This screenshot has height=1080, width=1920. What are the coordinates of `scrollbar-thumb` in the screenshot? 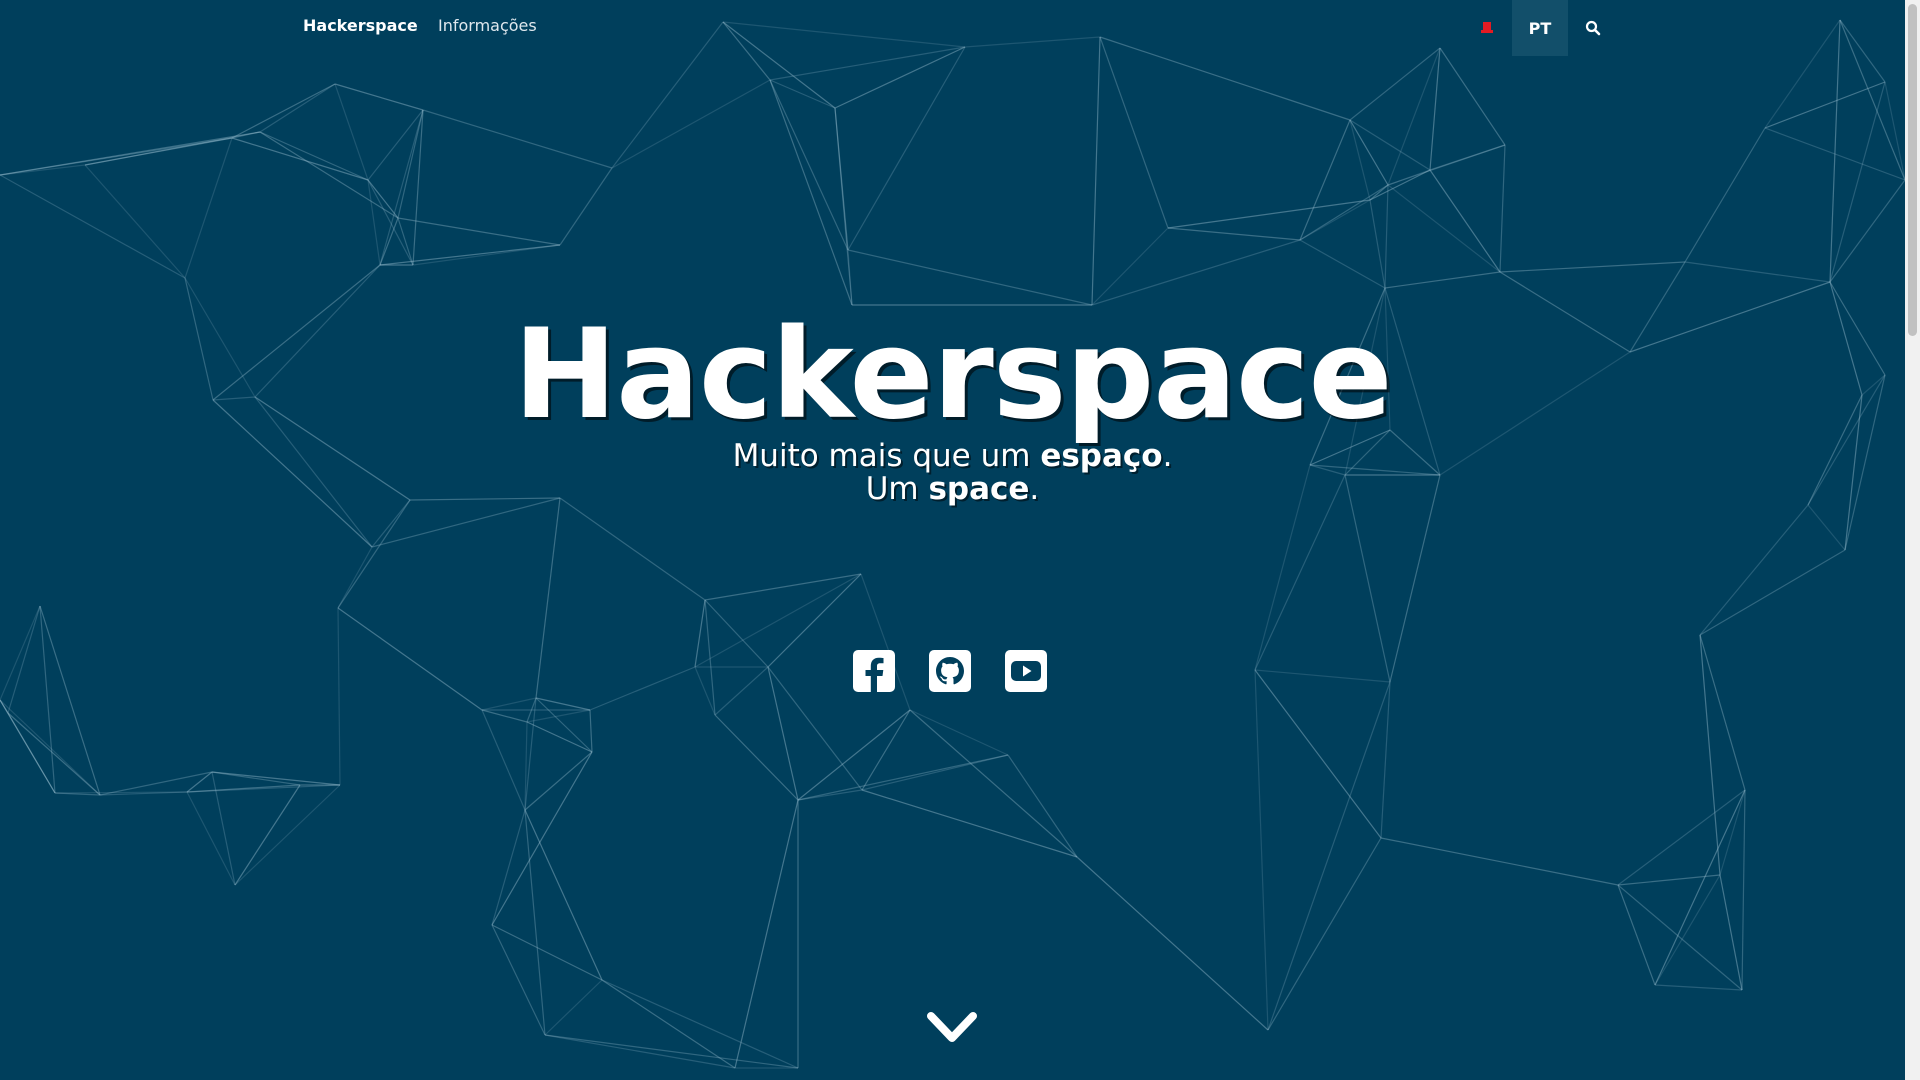 It's located at (1912, 170).